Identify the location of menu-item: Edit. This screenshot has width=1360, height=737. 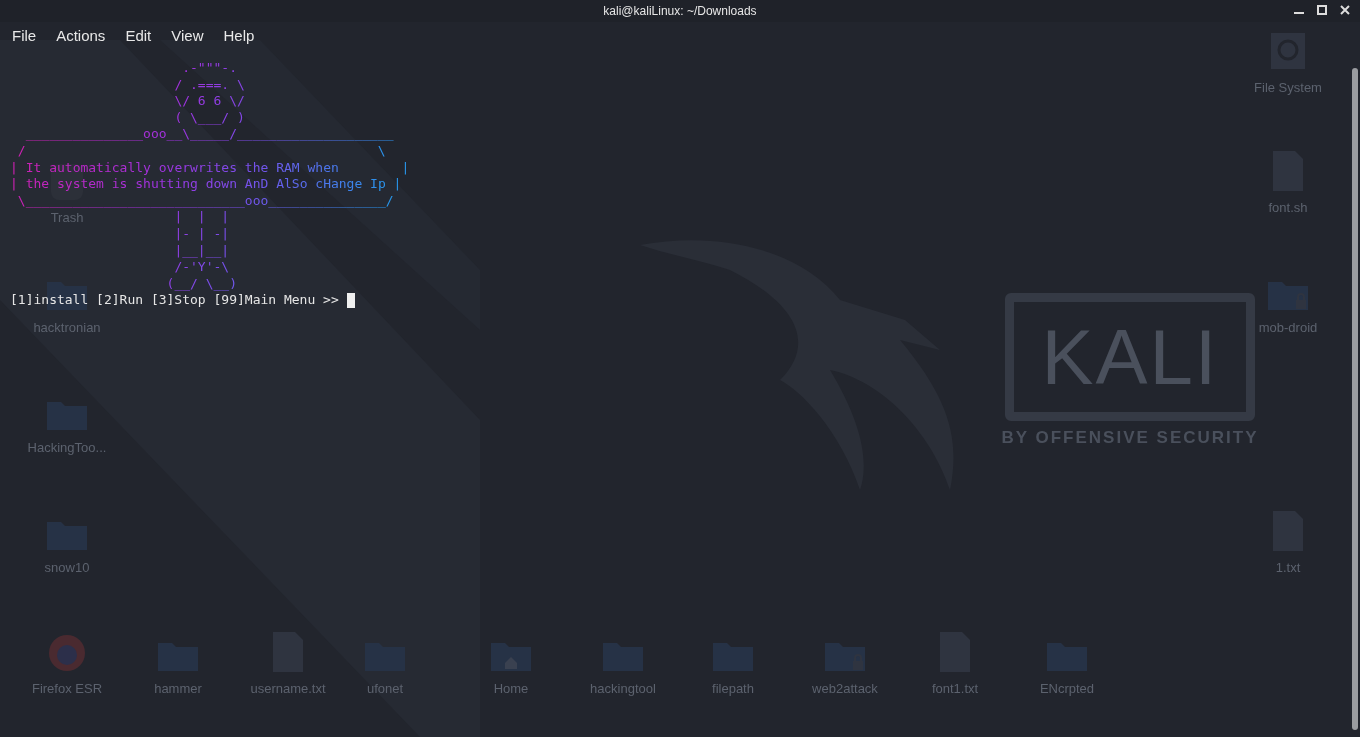
(138, 36).